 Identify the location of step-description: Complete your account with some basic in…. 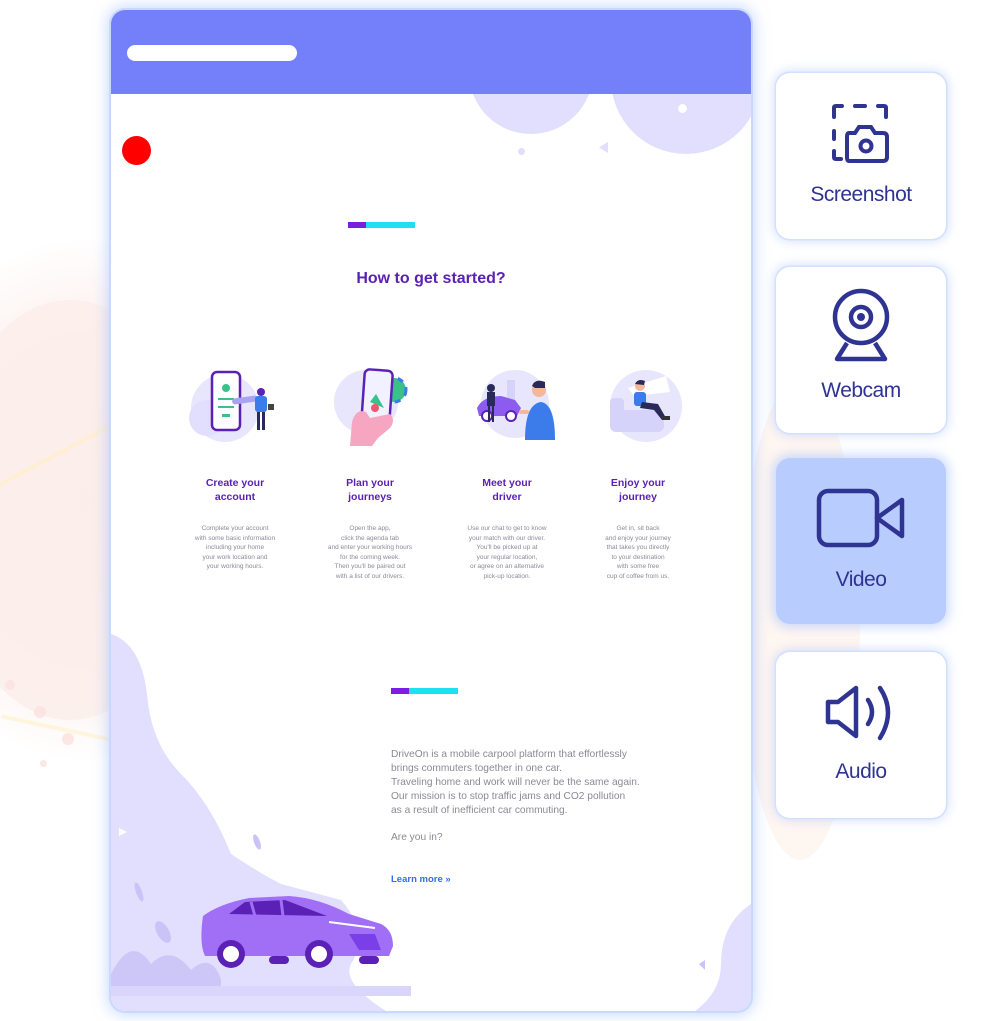
(235, 547).